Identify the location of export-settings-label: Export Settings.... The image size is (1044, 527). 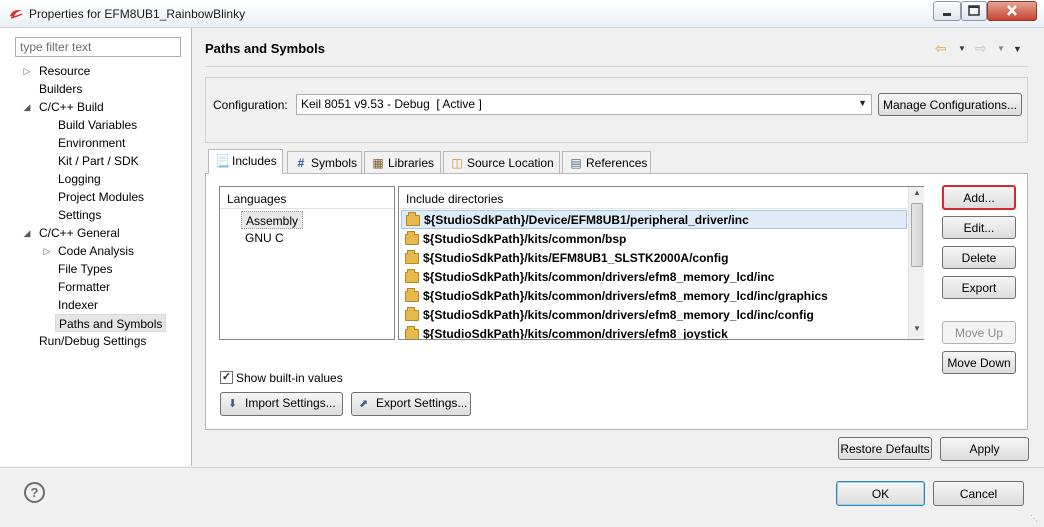
(422, 403).